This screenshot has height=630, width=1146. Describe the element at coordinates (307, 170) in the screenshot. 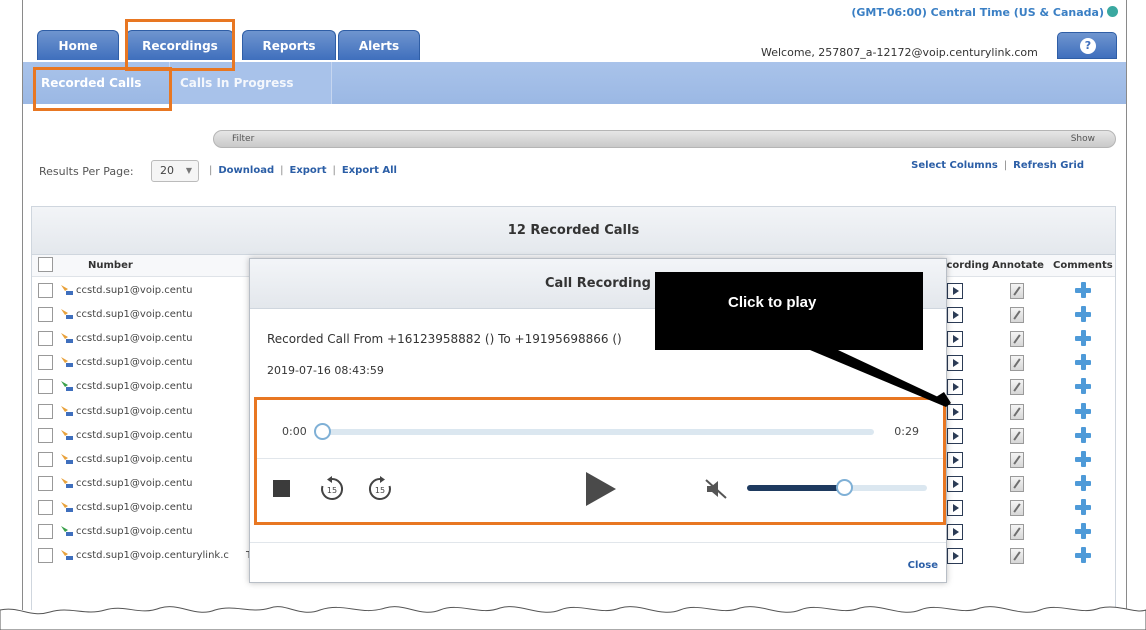

I see `export-link: Export` at that location.